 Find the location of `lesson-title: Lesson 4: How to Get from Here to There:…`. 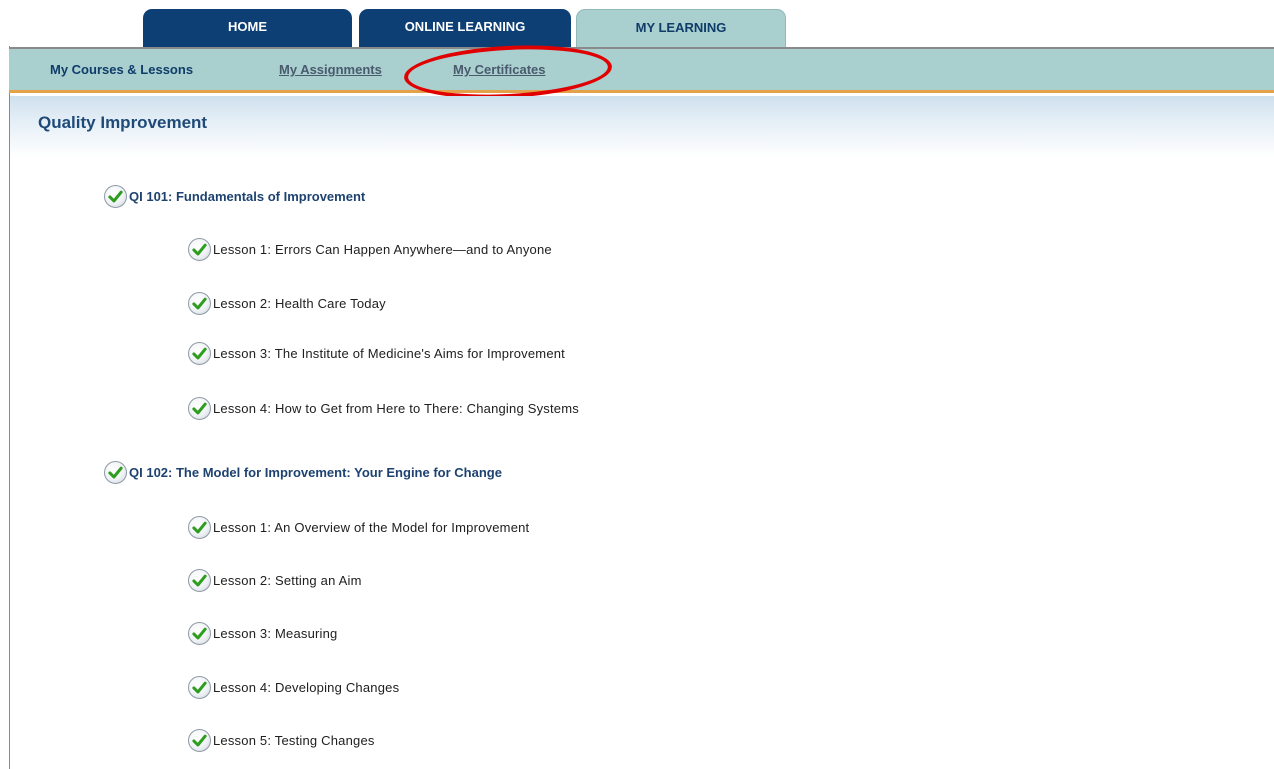

lesson-title: Lesson 4: How to Get from Here to There:… is located at coordinates (396, 408).